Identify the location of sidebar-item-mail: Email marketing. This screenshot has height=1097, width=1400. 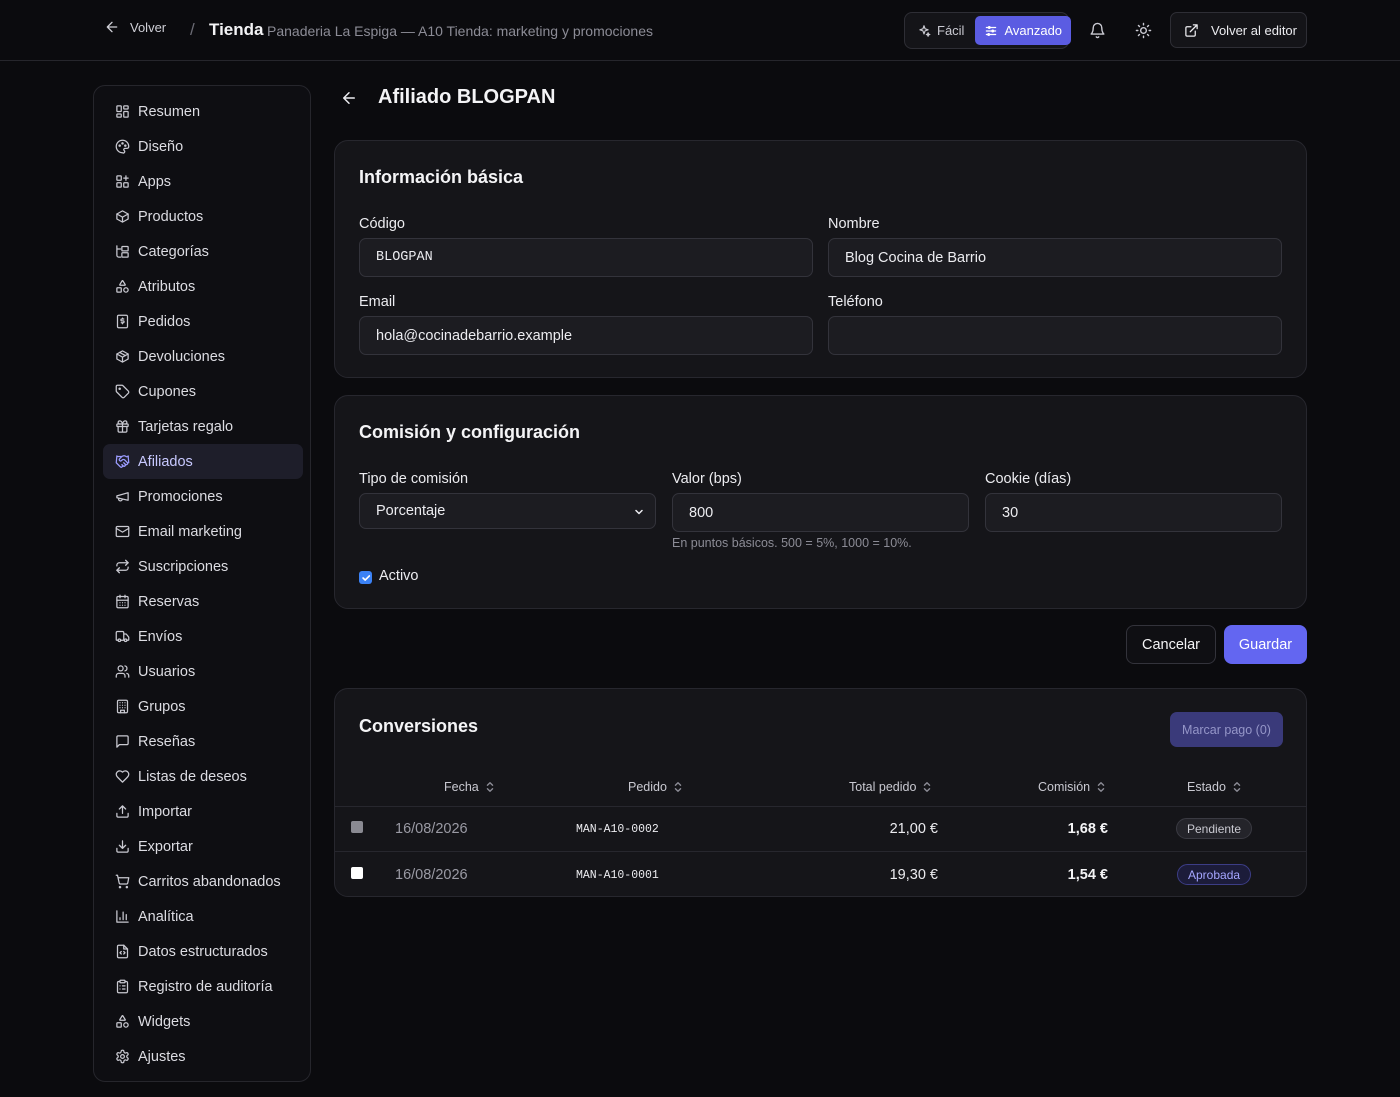
(203, 531).